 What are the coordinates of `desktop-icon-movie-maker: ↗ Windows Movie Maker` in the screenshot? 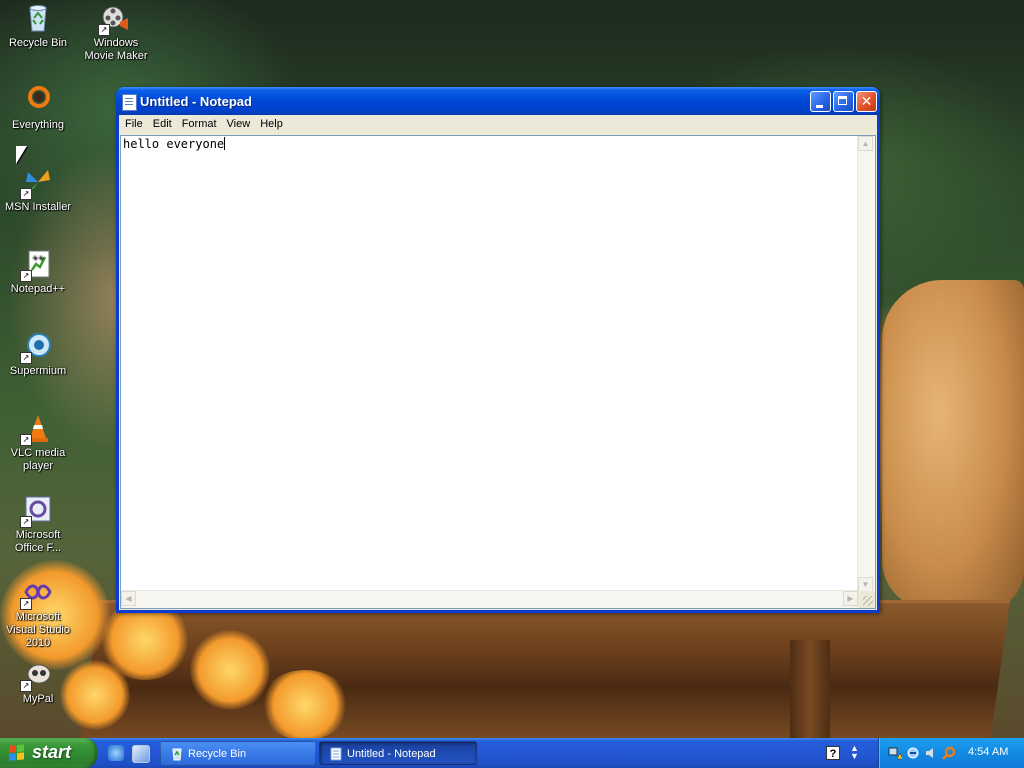 It's located at (116, 32).